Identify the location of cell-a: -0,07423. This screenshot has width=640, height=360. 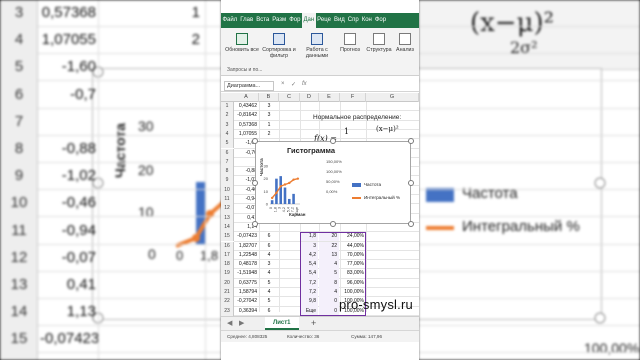
(246, 236).